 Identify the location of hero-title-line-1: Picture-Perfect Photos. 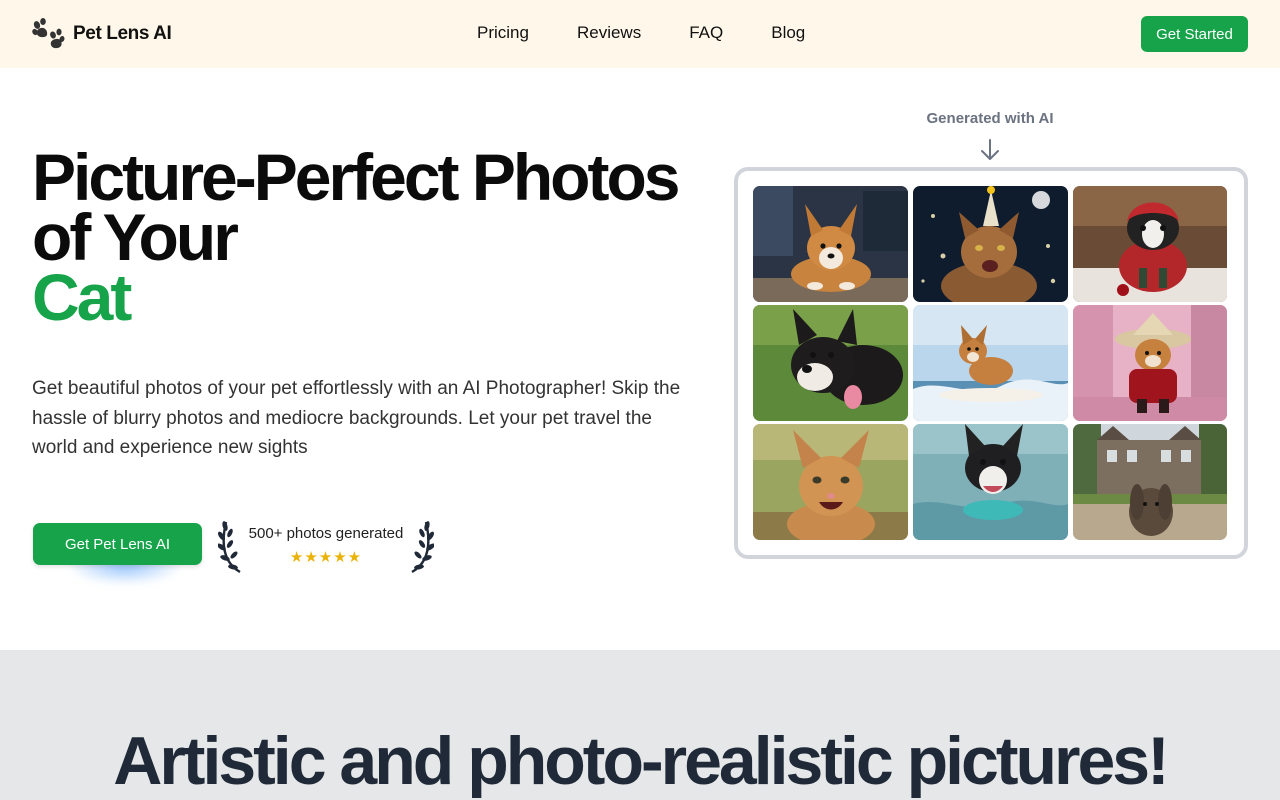
(356, 177).